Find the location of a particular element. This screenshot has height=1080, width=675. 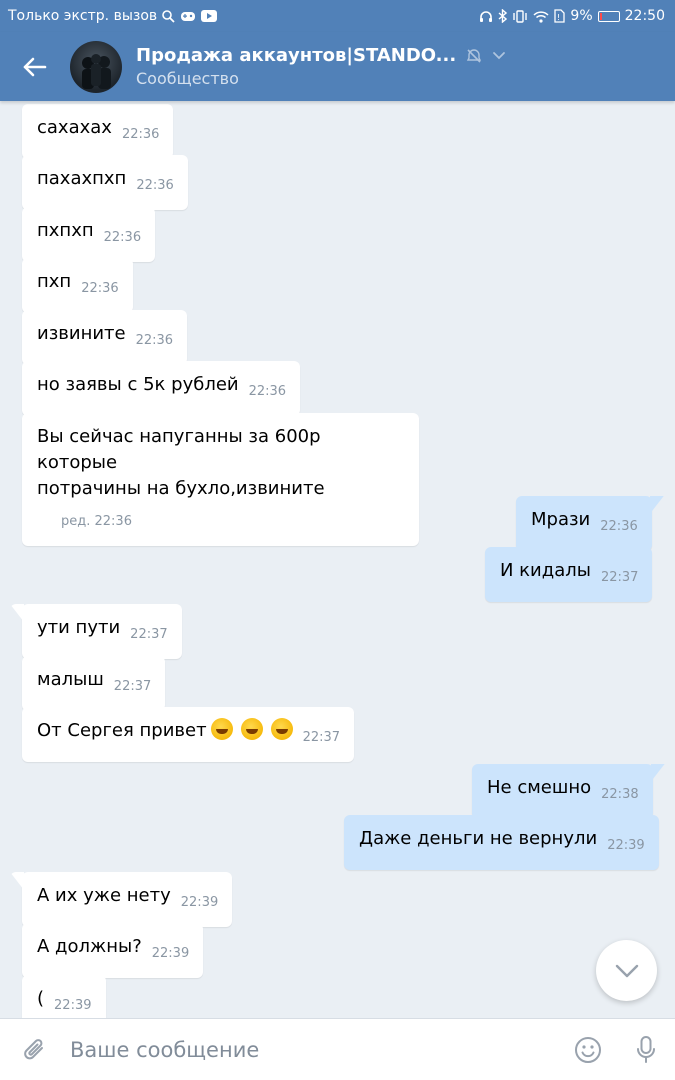

carrier-text: Только экстр. вызов is located at coordinates (83, 16).